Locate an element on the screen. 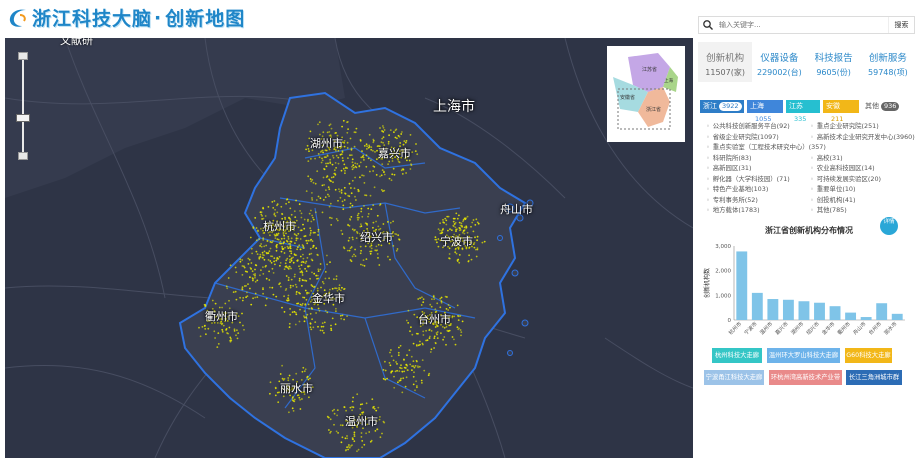  region-pill-other: 其他 936 is located at coordinates (882, 106).